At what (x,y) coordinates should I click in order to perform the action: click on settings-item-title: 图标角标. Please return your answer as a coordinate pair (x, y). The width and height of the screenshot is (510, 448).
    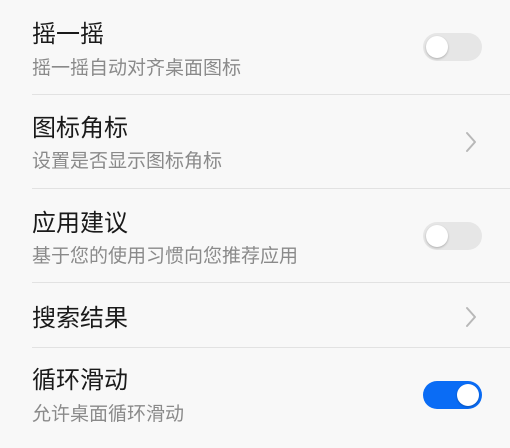
    Looking at the image, I should click on (80, 128).